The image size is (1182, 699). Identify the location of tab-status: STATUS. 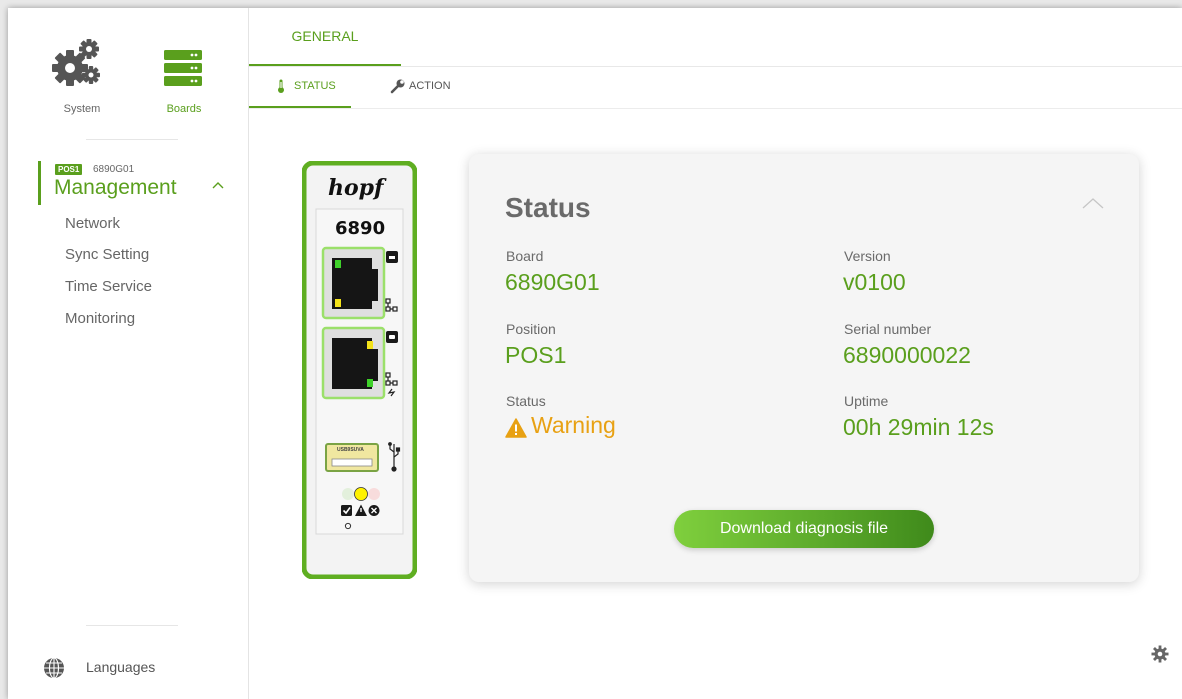
(300, 87).